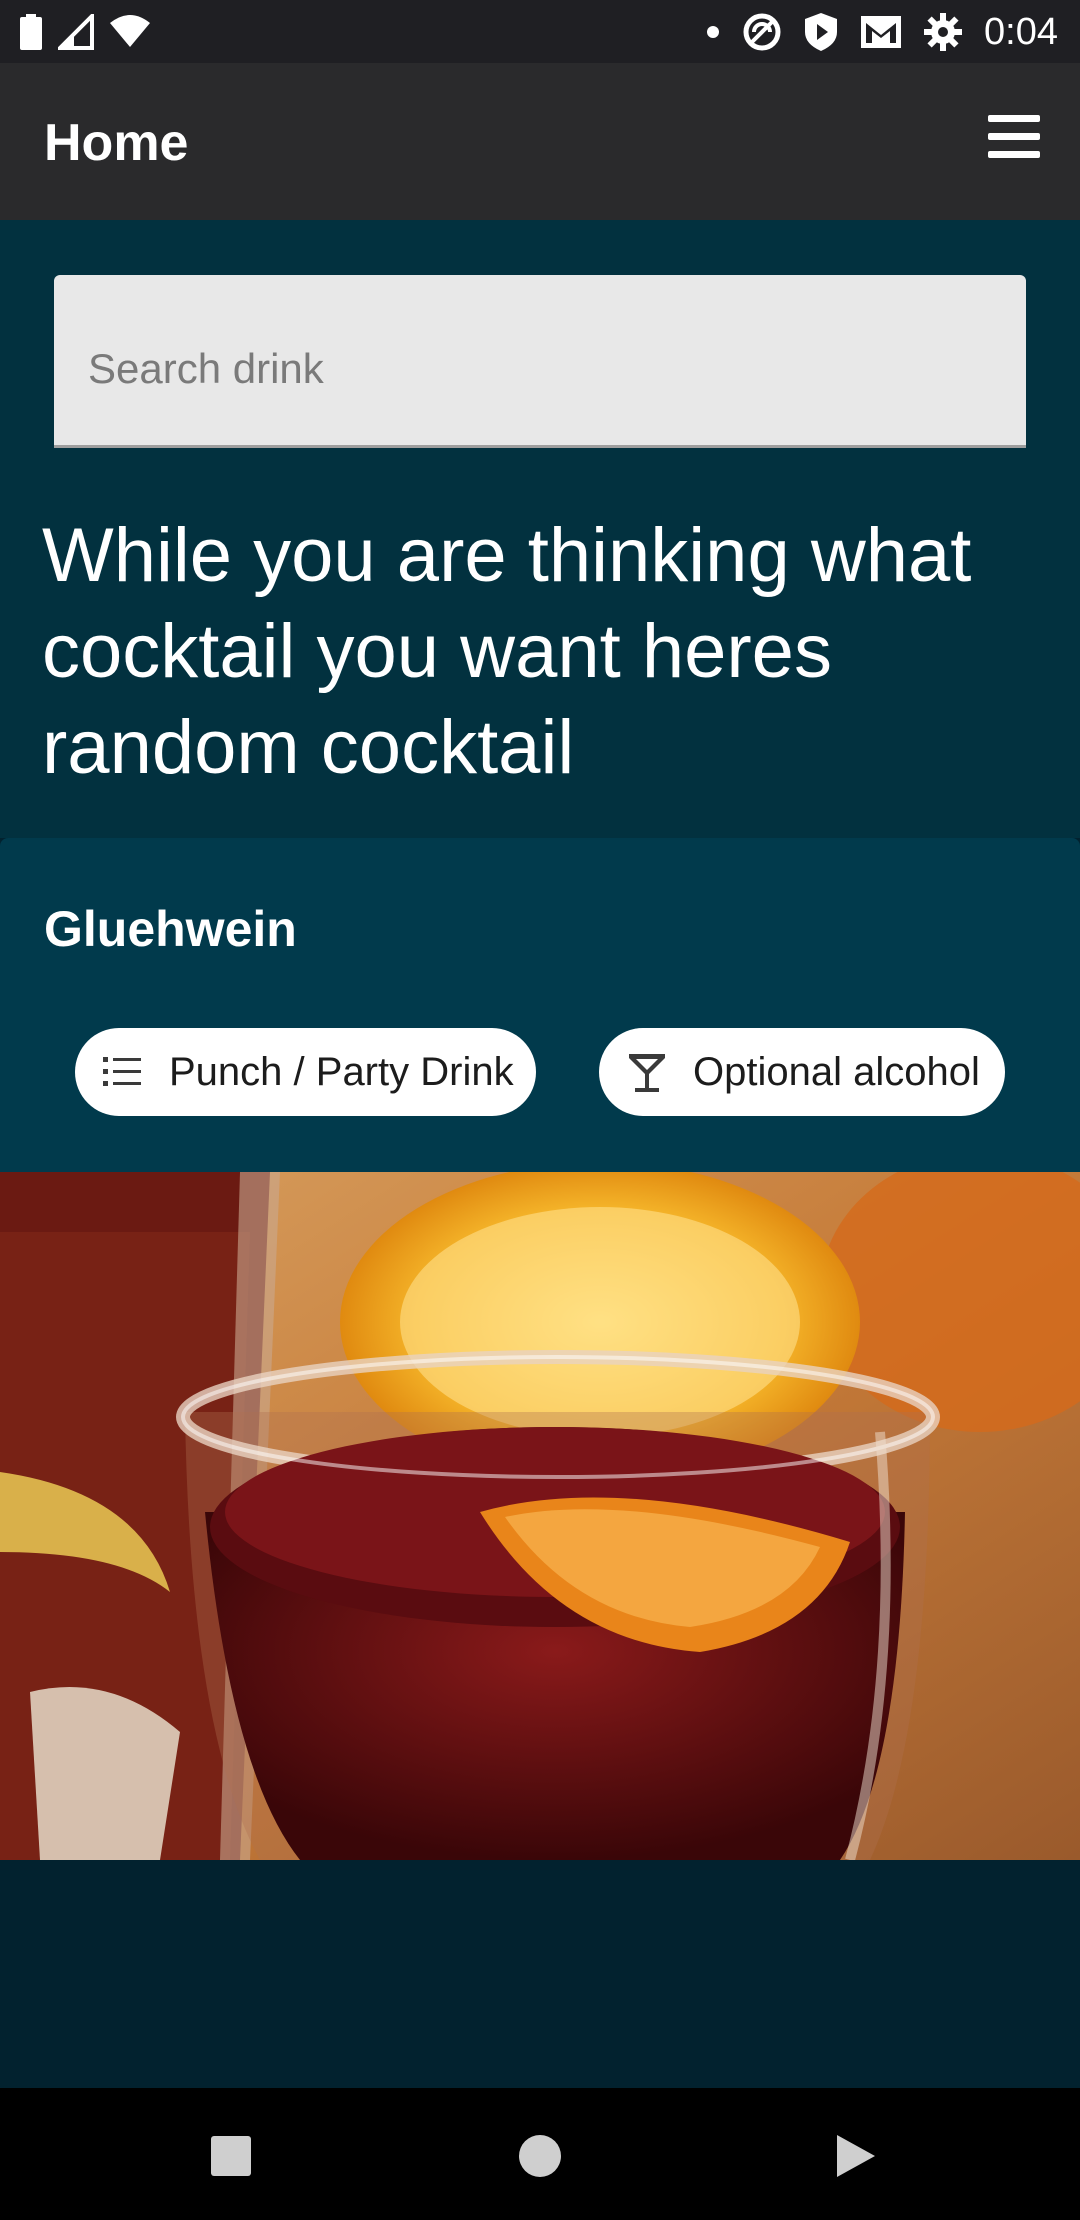 This screenshot has width=1080, height=2220. What do you see at coordinates (1021, 31) in the screenshot?
I see `status-time: 0:04` at bounding box center [1021, 31].